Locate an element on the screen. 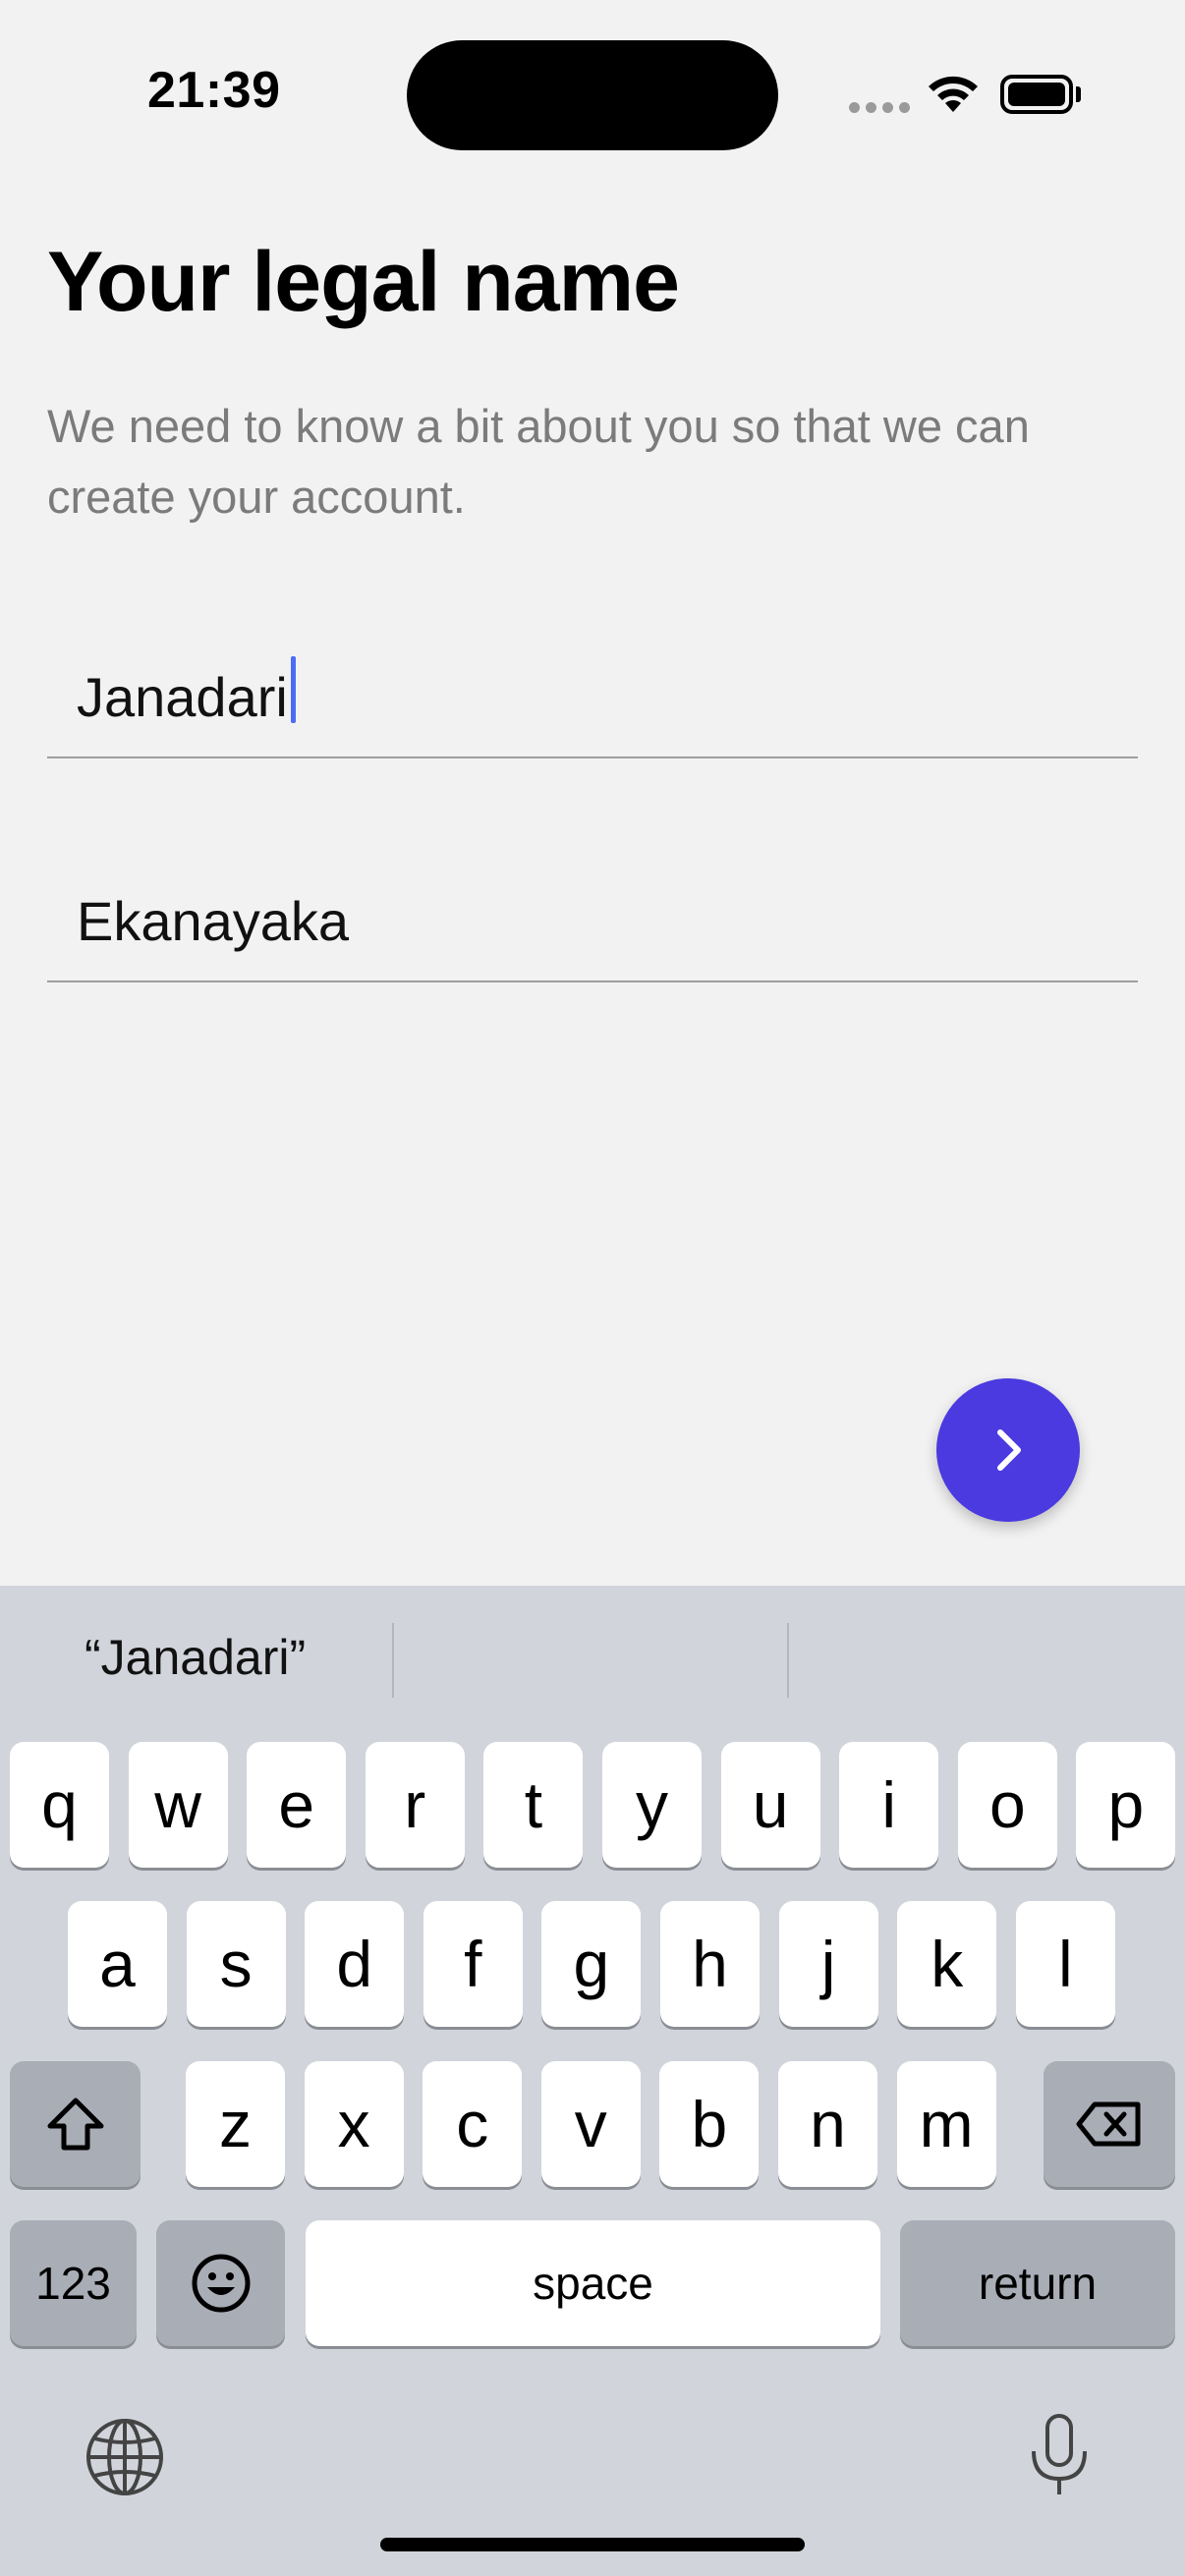  dynamic-island is located at coordinates (592, 95).